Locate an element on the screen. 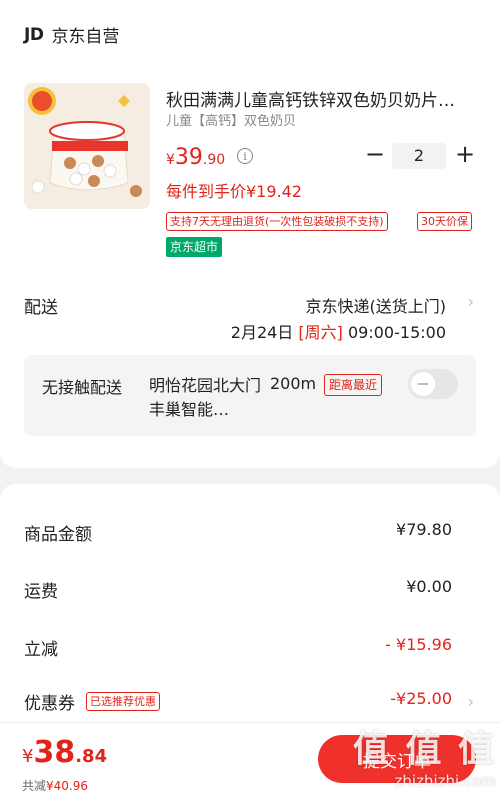  watermark: 值 值 值 zhizhizhi.com is located at coordinates (416, 755).